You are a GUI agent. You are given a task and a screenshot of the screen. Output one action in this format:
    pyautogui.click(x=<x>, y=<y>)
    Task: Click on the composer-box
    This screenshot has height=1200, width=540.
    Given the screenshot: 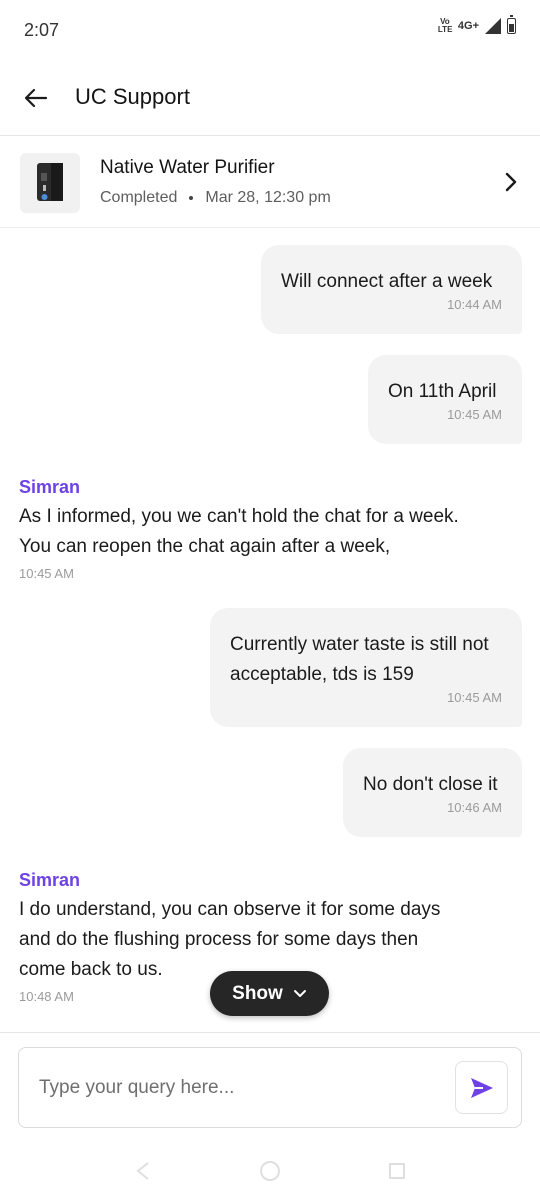 What is the action you would take?
    pyautogui.click(x=270, y=1087)
    